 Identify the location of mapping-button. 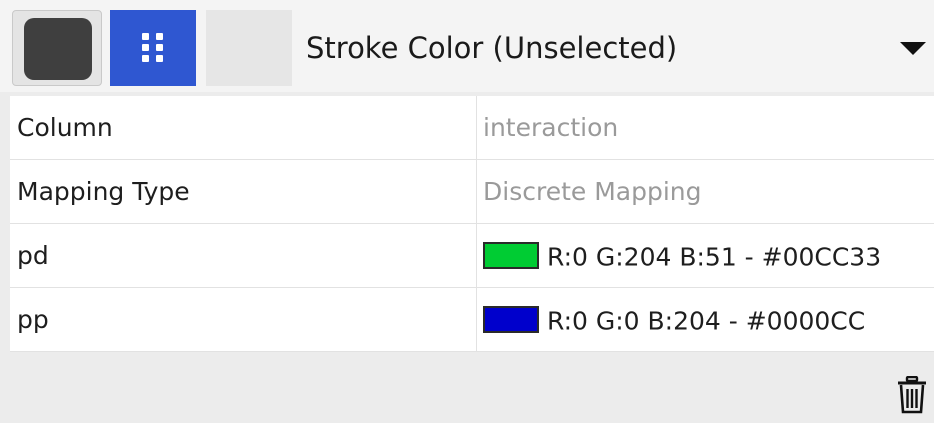
(153, 48).